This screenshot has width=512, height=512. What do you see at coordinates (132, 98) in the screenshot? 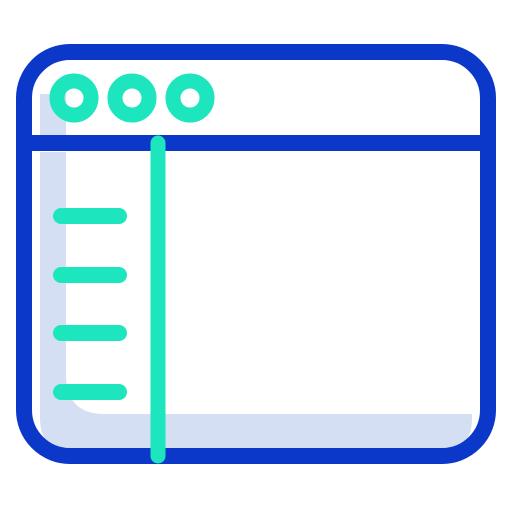
I see `window-dot-2-icon` at bounding box center [132, 98].